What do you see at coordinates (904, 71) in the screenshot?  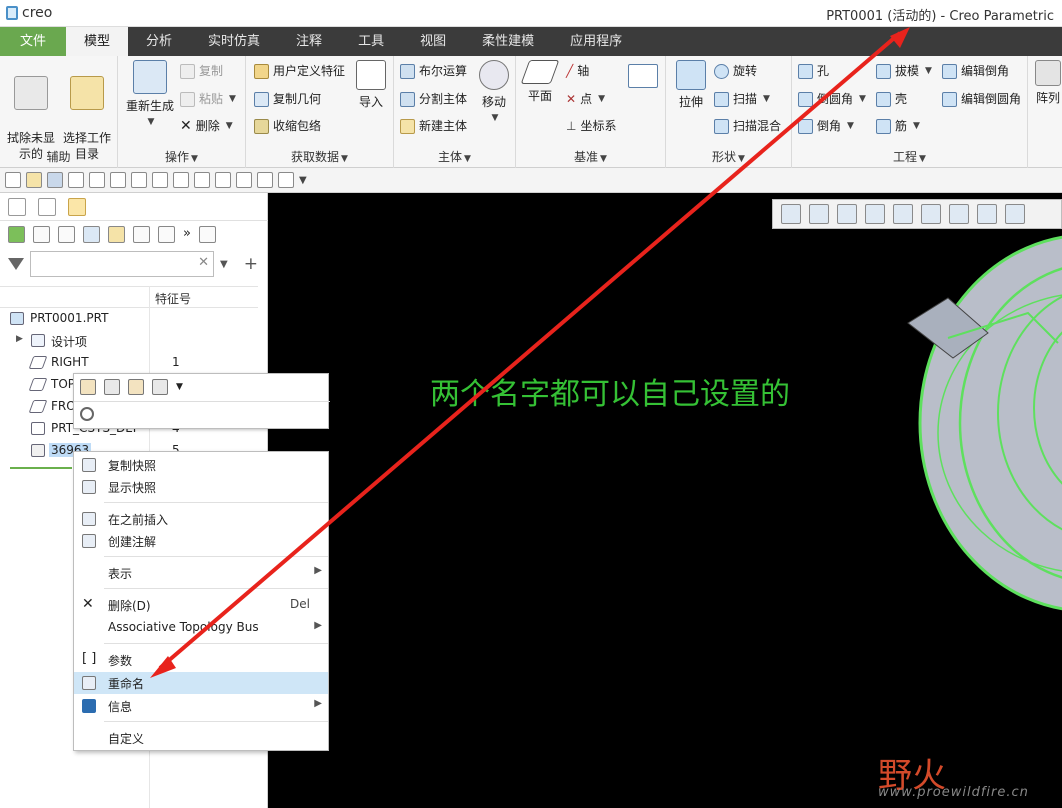 I see `draft-button: 拔模 ▼` at bounding box center [904, 71].